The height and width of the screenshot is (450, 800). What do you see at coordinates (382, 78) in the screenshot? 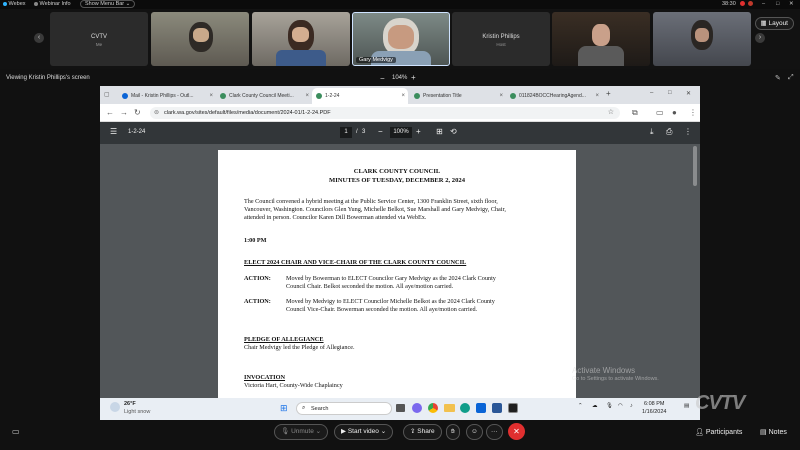
I see `zoom-out-button: −` at bounding box center [382, 78].